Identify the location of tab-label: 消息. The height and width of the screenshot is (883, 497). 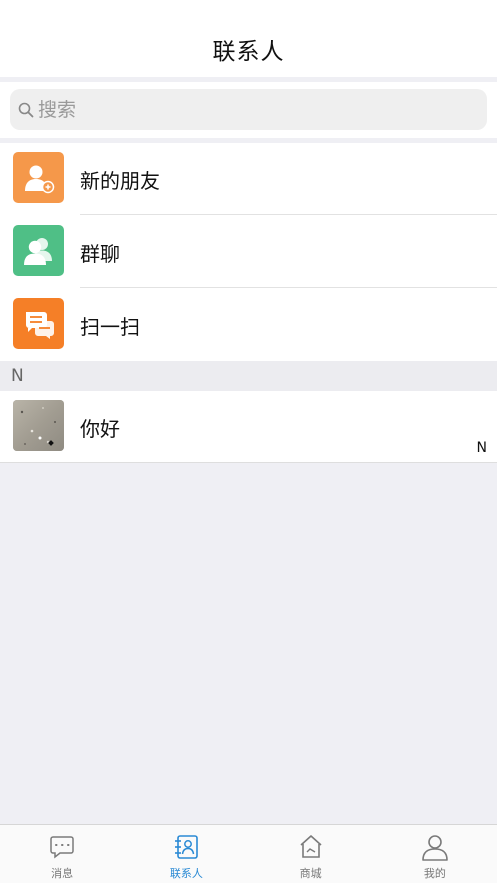
(62, 873).